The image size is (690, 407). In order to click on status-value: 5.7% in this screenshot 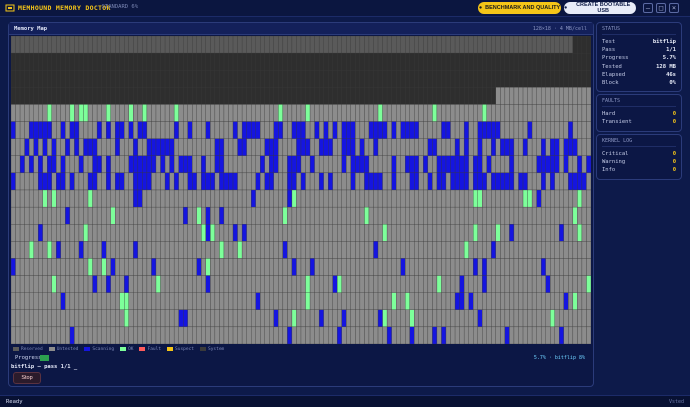, I will do `click(669, 58)`.